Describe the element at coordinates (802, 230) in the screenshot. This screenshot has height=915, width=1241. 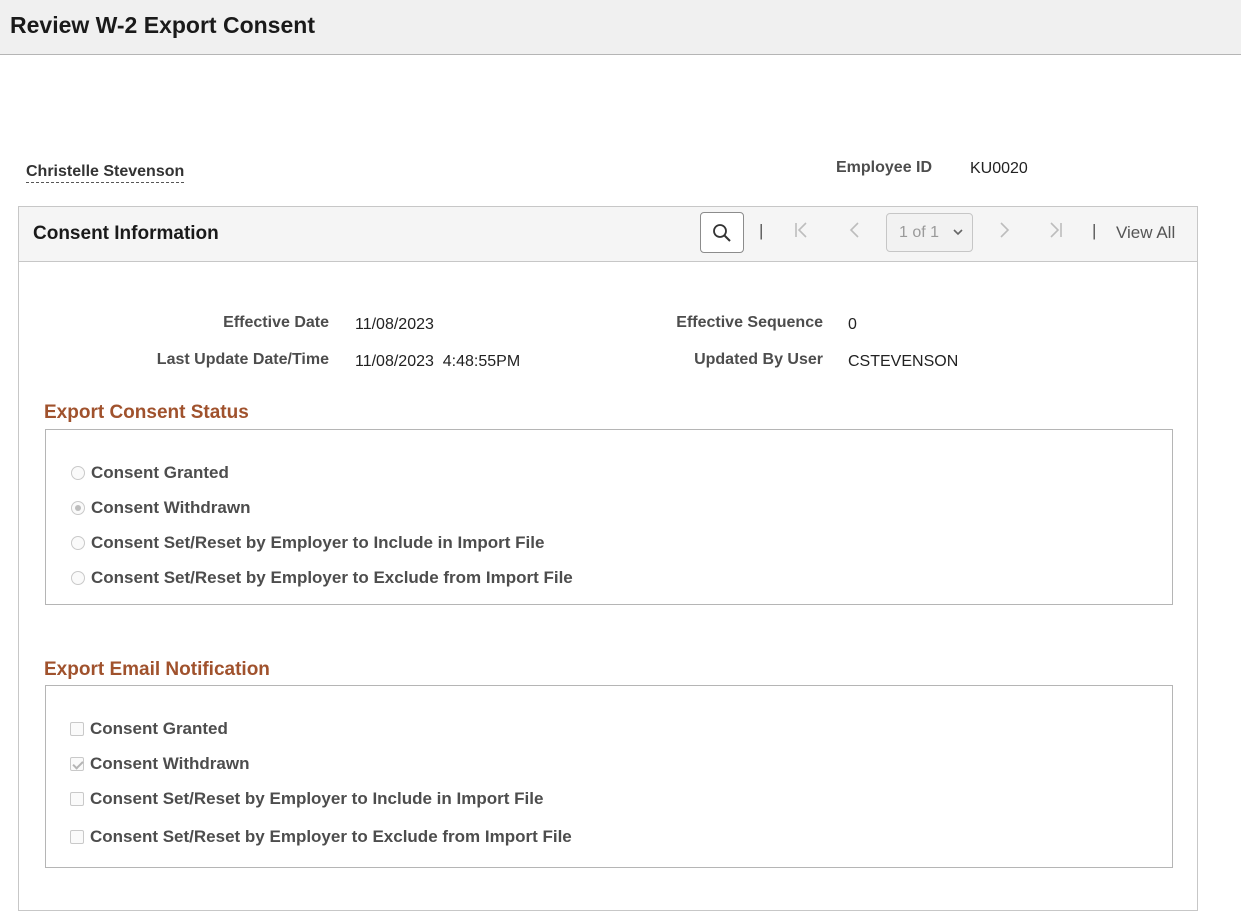
I see `first-page-icon` at that location.